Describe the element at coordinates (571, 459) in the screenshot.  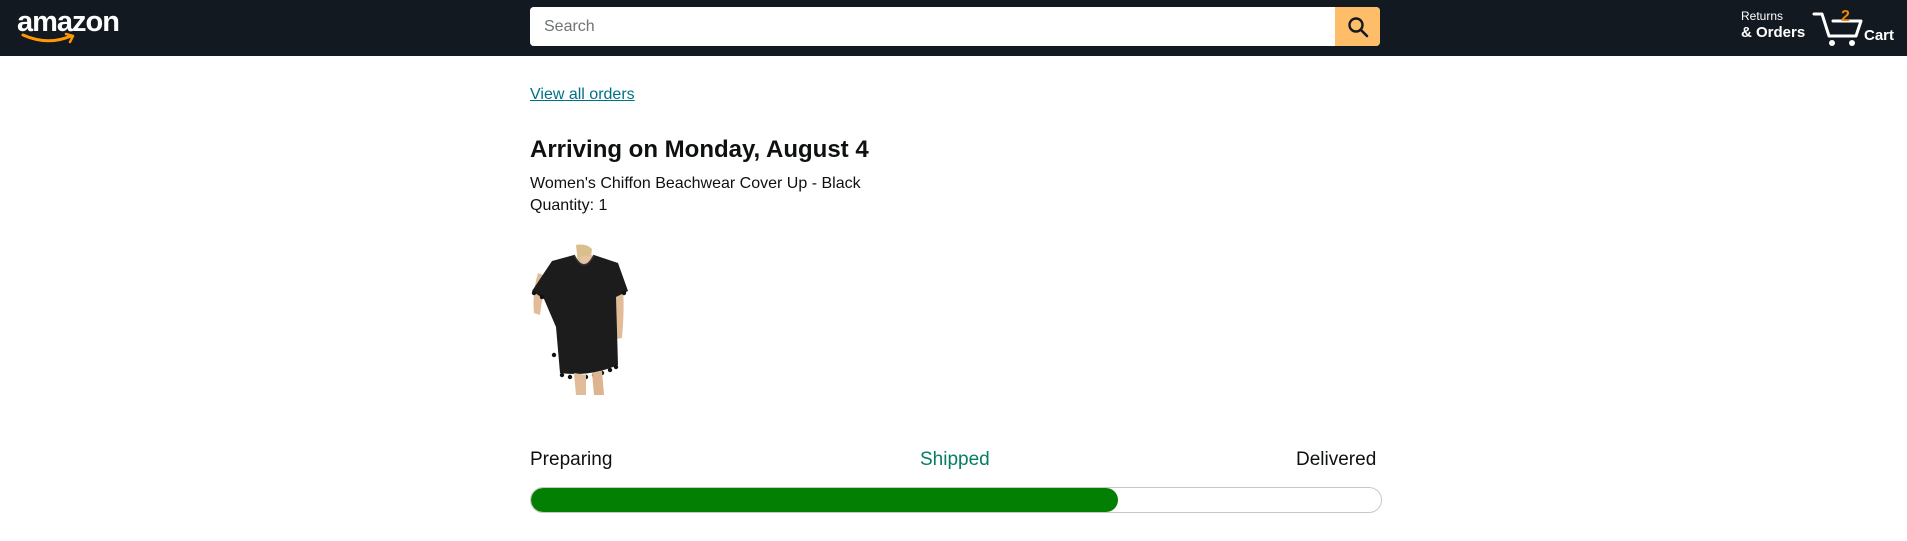
I see `step-preparing: Preparing` at that location.